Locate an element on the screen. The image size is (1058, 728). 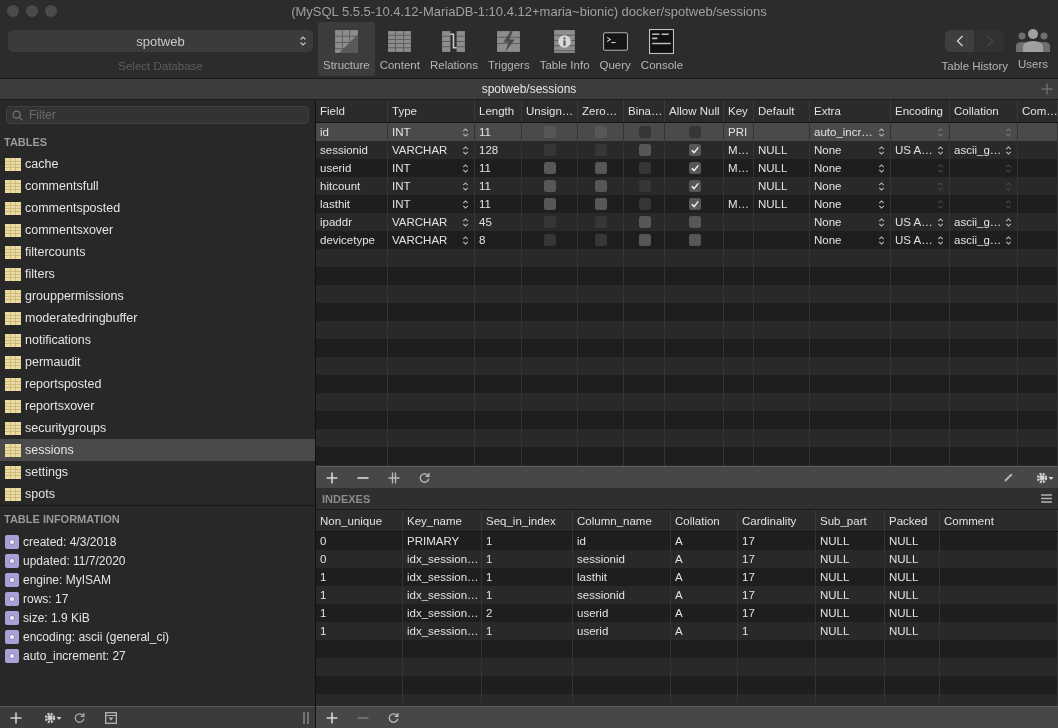
column-header: Column_name is located at coordinates (622, 520).